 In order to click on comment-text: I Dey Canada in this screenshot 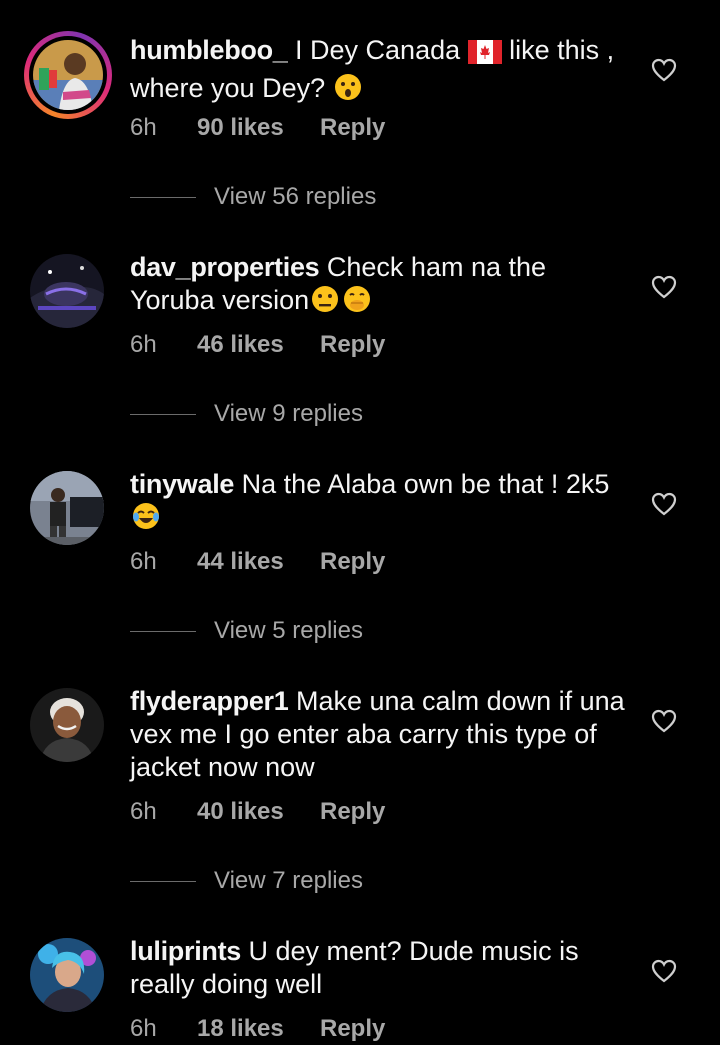, I will do `click(381, 50)`.